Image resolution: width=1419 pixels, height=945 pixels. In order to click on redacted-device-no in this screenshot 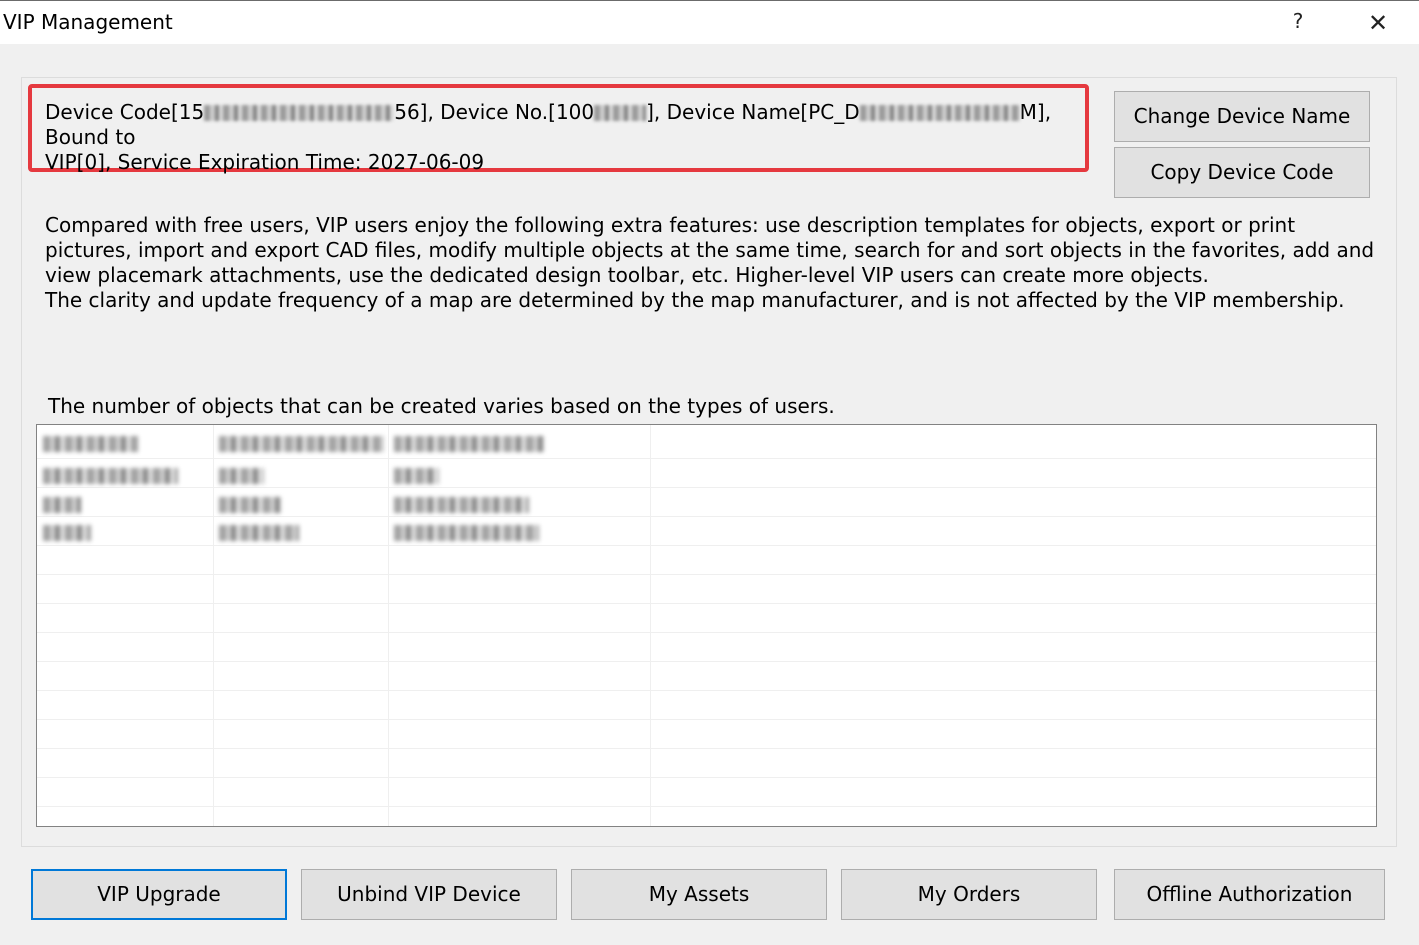, I will do `click(620, 113)`.